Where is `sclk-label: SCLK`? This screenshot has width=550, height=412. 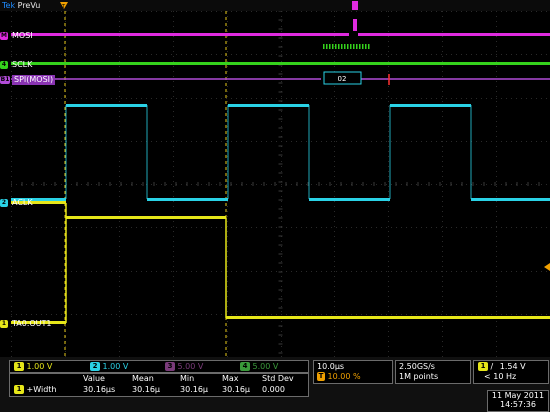 sclk-label: SCLK is located at coordinates (22, 64).